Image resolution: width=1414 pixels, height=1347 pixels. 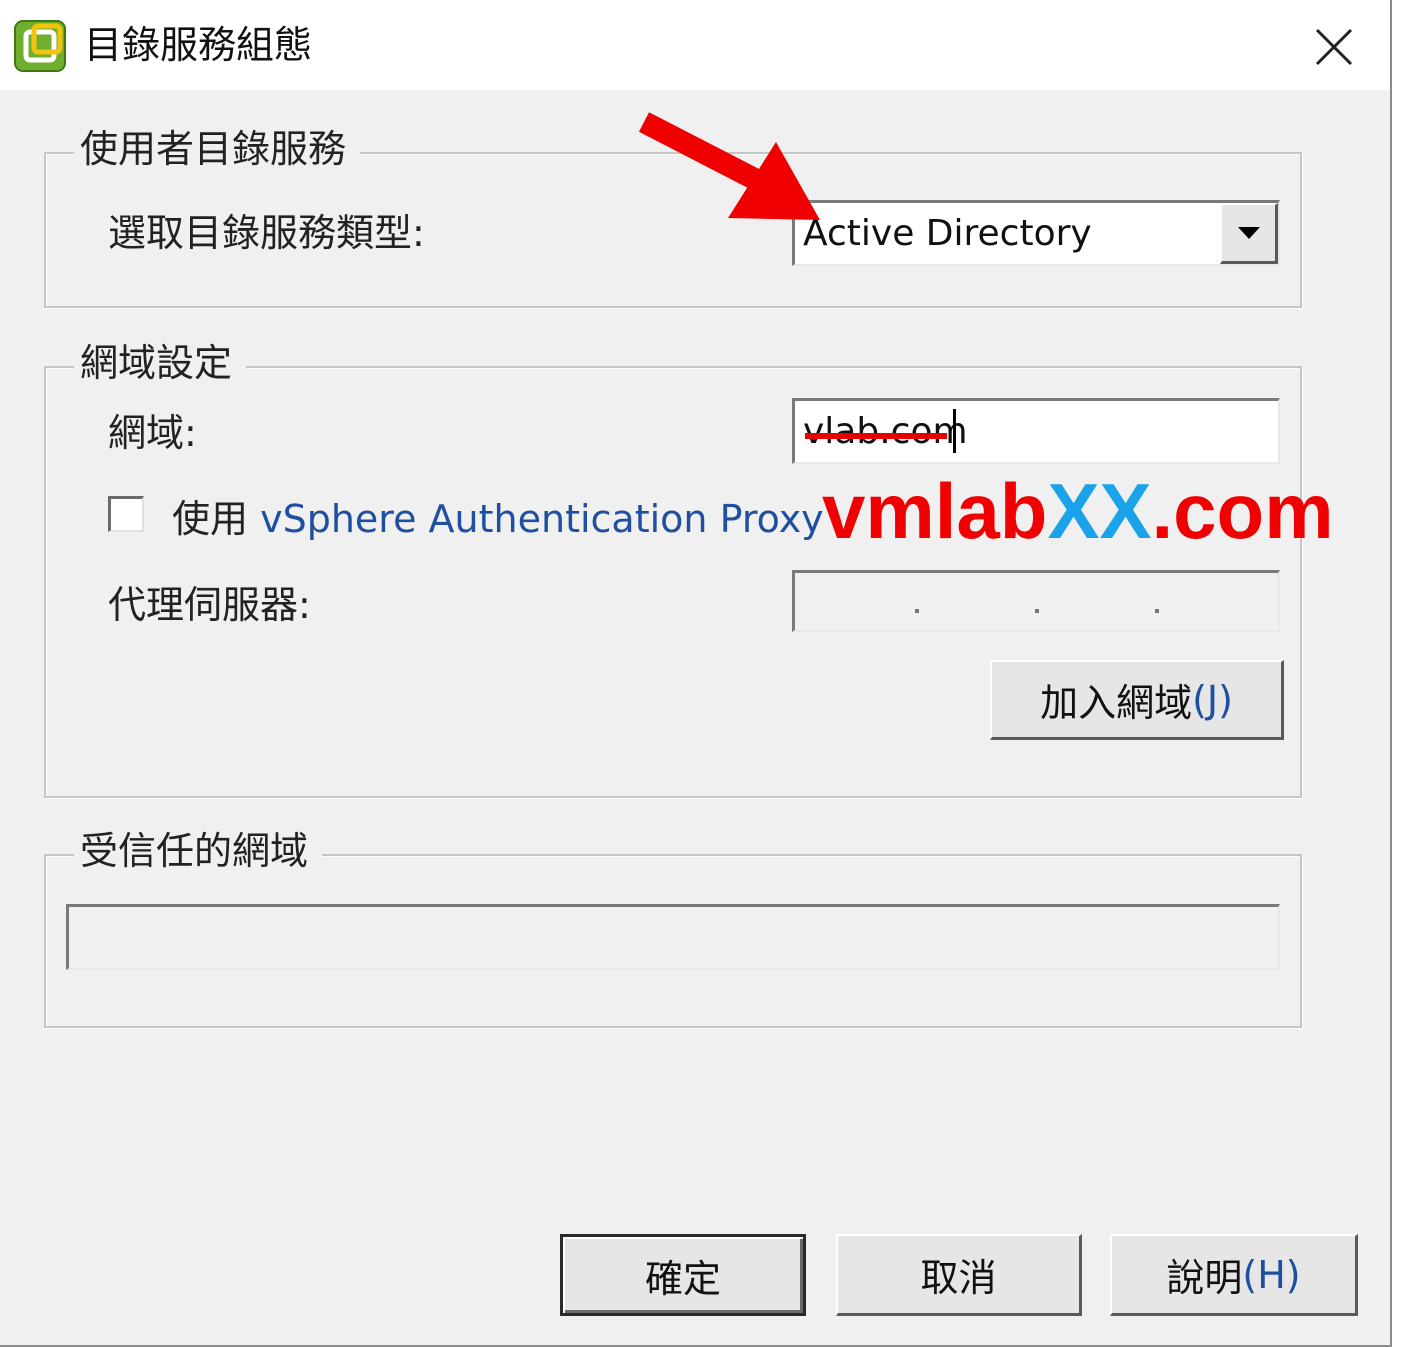 I want to click on vsphere-client-icon, so click(x=40, y=46).